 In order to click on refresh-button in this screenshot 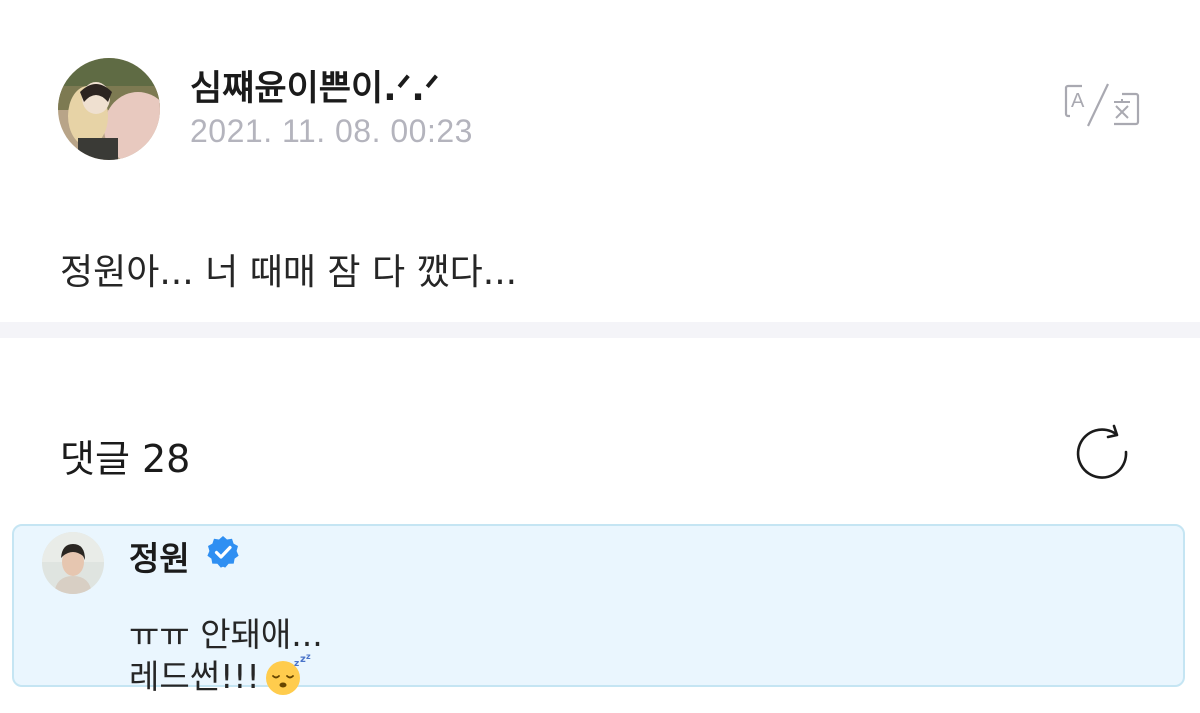, I will do `click(1102, 452)`.